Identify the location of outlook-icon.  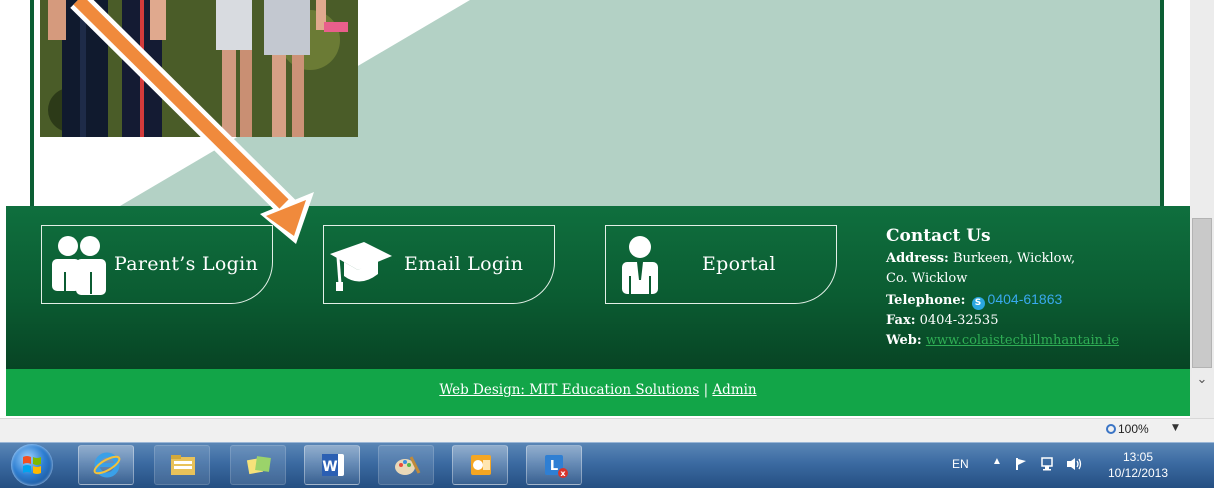
(481, 465).